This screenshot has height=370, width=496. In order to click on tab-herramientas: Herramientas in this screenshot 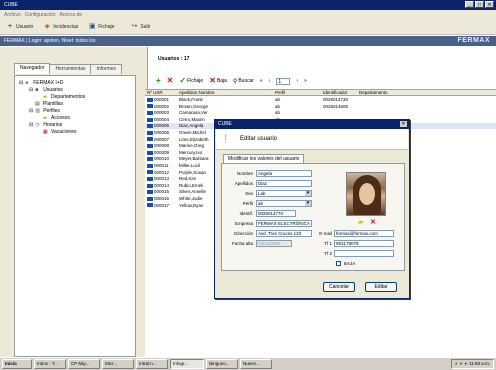, I will do `click(70, 69)`.